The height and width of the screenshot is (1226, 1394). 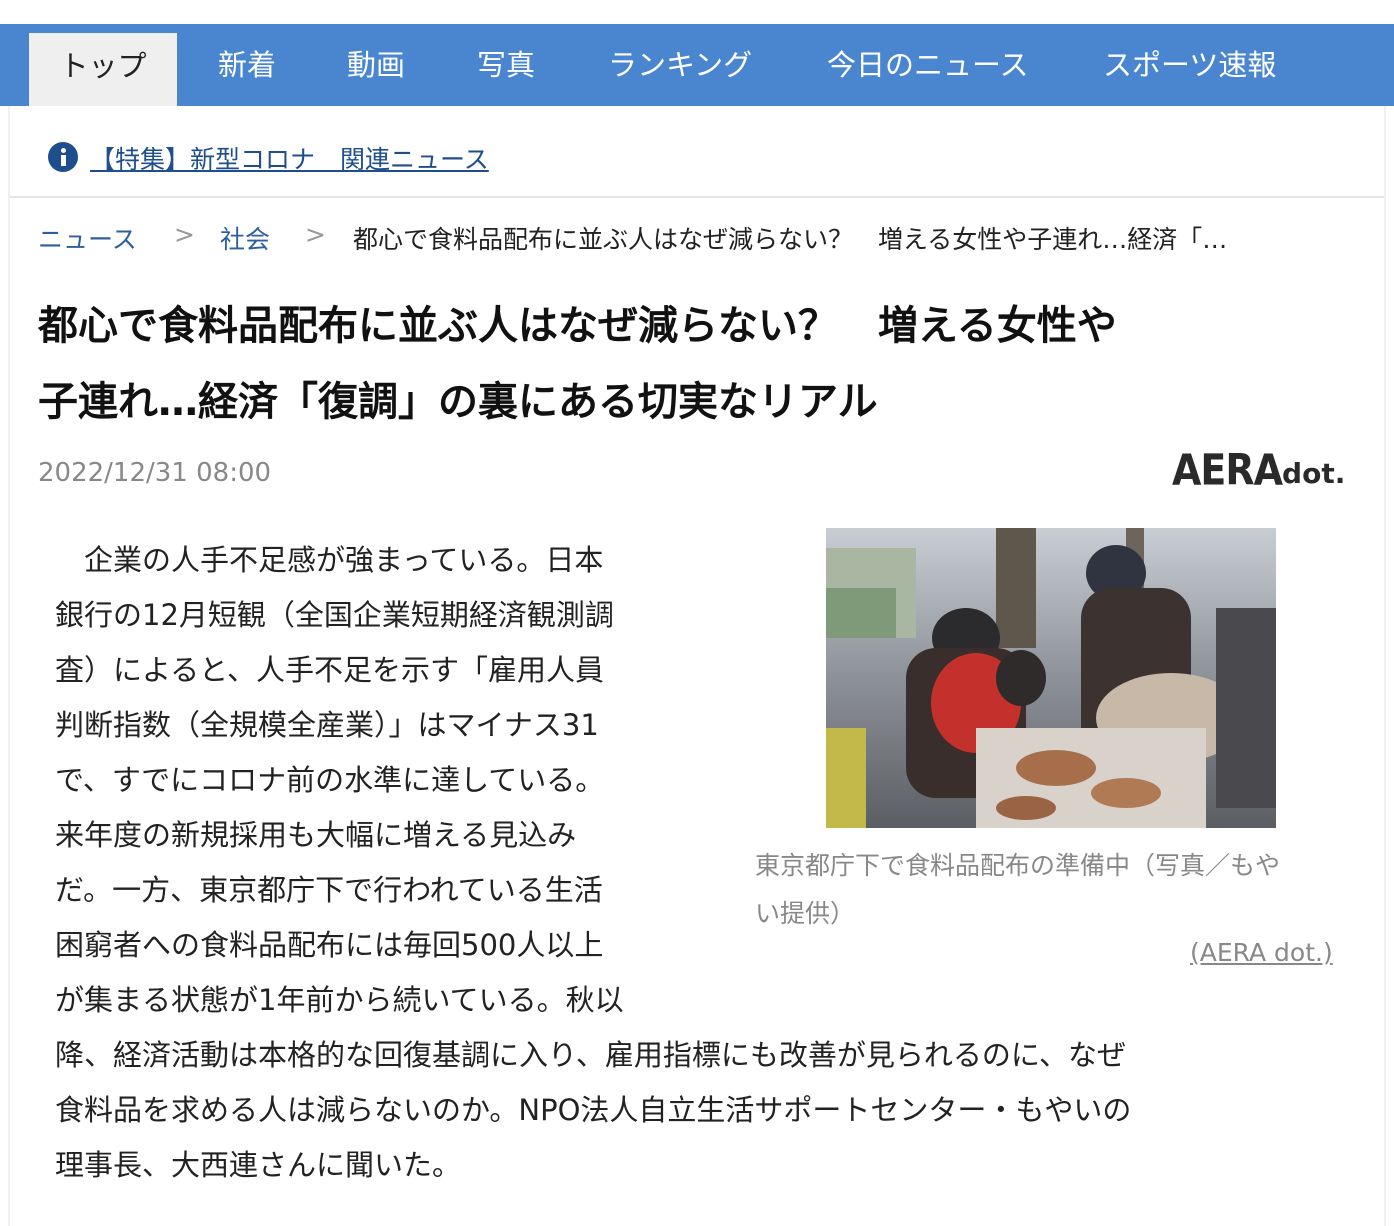 I want to click on body-line: だ。一方、東京都庁下で行われている生活, so click(x=329, y=890).